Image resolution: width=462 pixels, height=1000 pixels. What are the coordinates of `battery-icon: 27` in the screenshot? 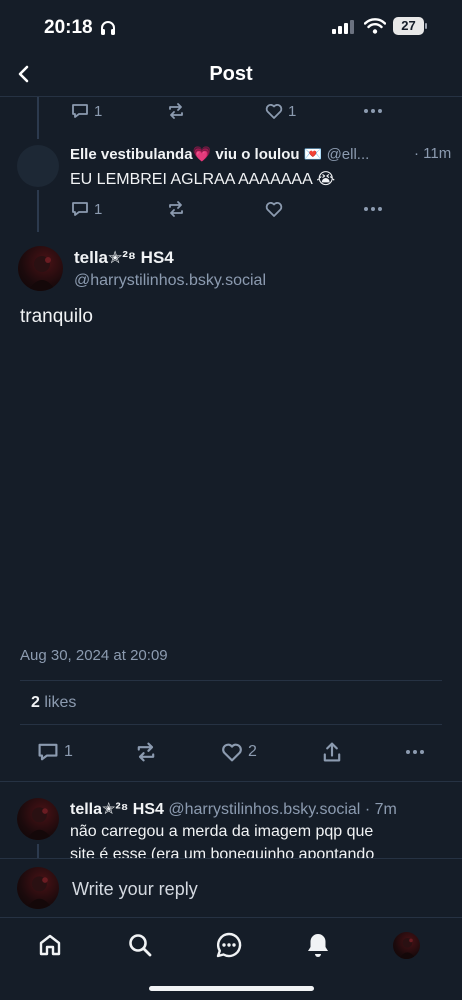 It's located at (410, 26).